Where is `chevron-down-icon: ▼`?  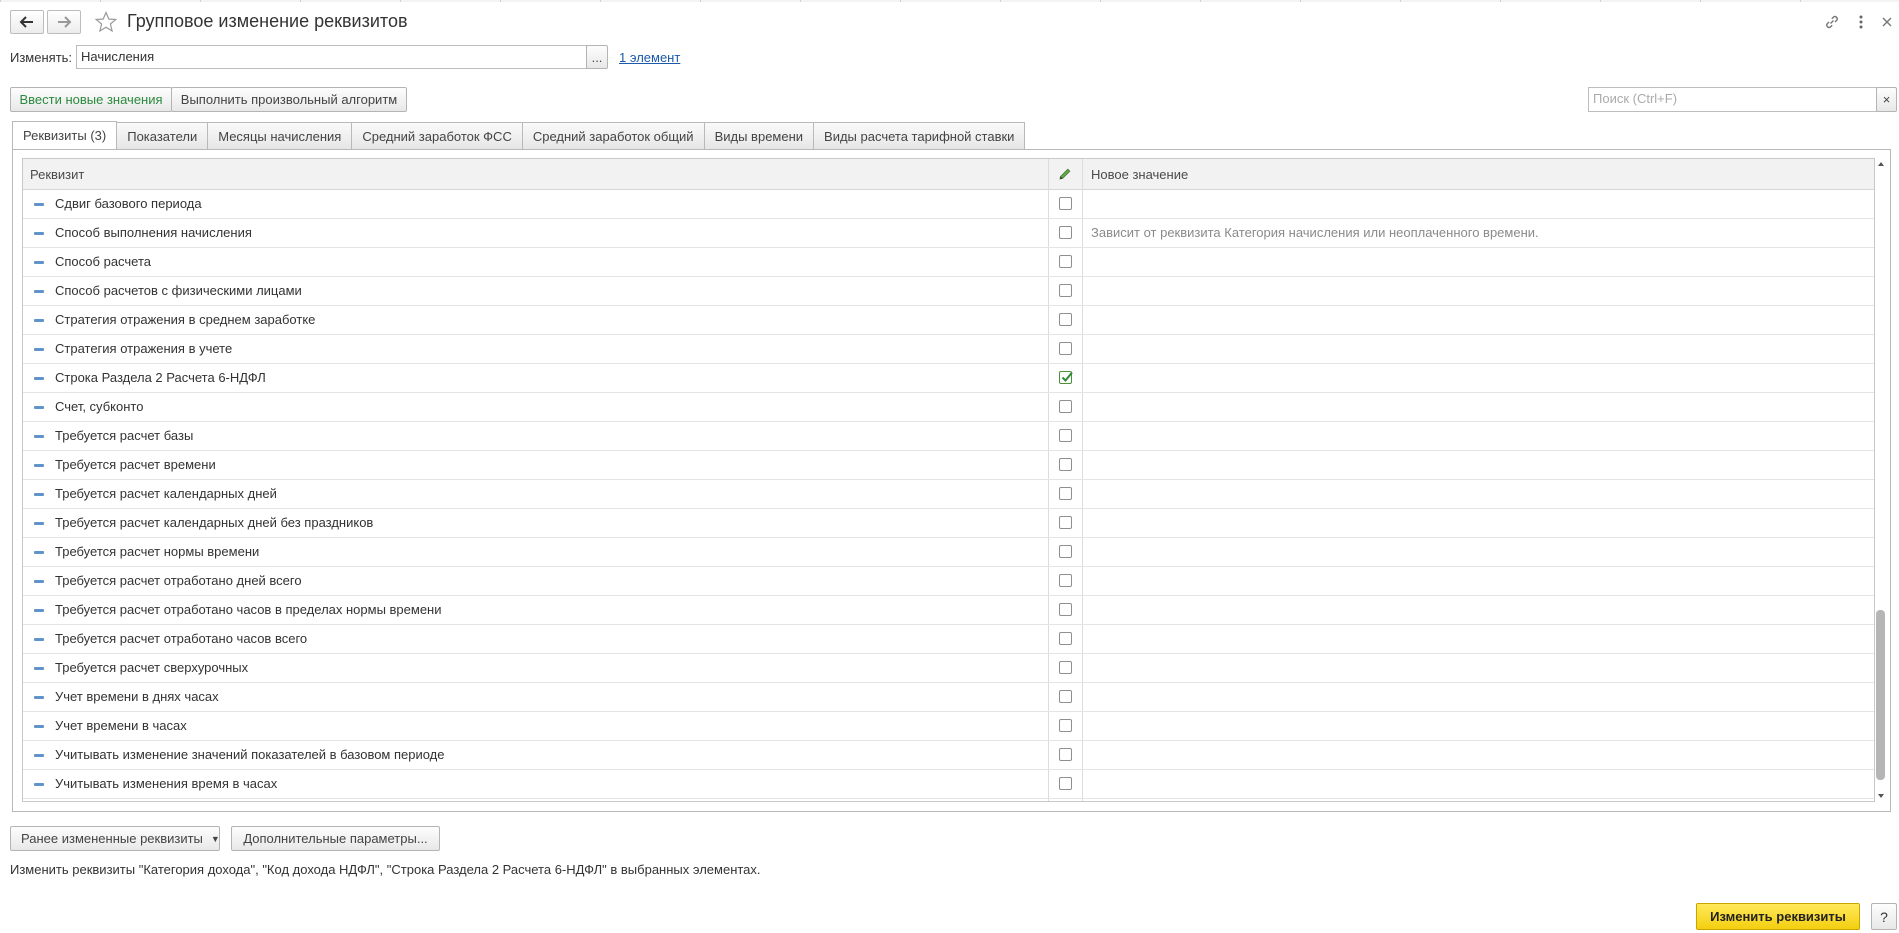 chevron-down-icon: ▼ is located at coordinates (215, 838).